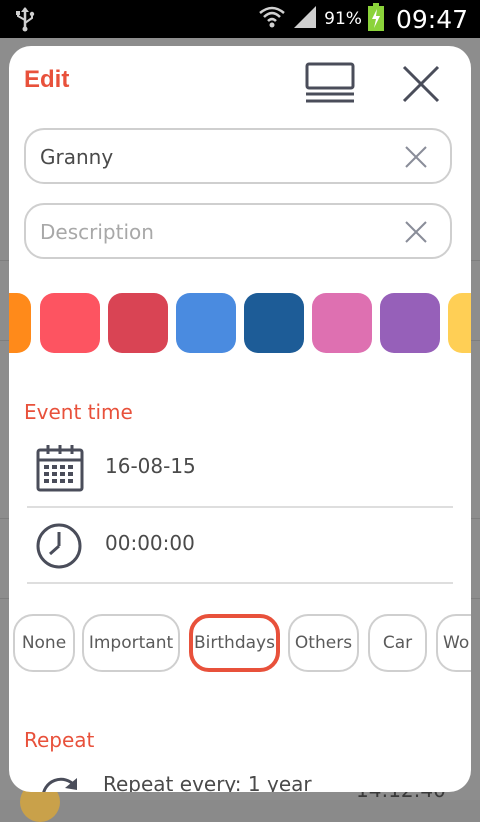 The height and width of the screenshot is (822, 480). I want to click on clock-icon, so click(60, 546).